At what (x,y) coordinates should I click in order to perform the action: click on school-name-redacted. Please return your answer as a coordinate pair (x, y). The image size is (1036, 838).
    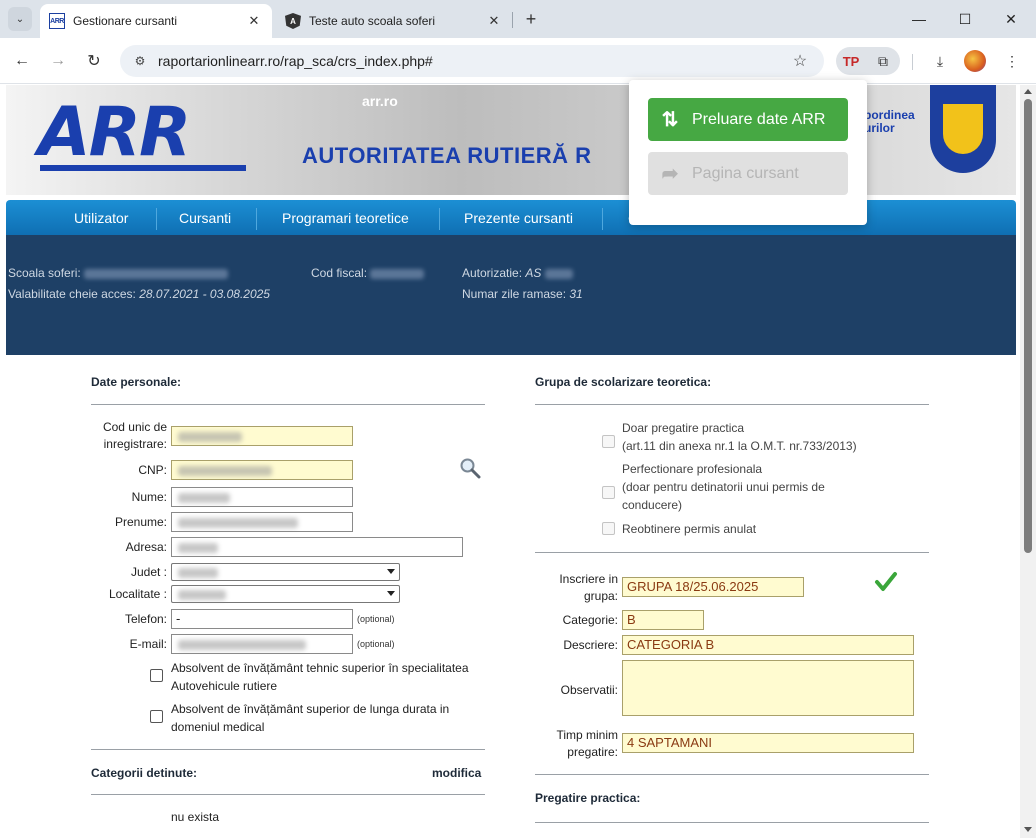
    Looking at the image, I should click on (156, 273).